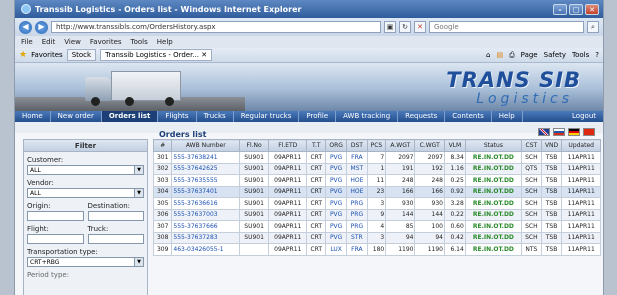 This screenshot has width=617, height=295. I want to click on flight-input, so click(55, 239).